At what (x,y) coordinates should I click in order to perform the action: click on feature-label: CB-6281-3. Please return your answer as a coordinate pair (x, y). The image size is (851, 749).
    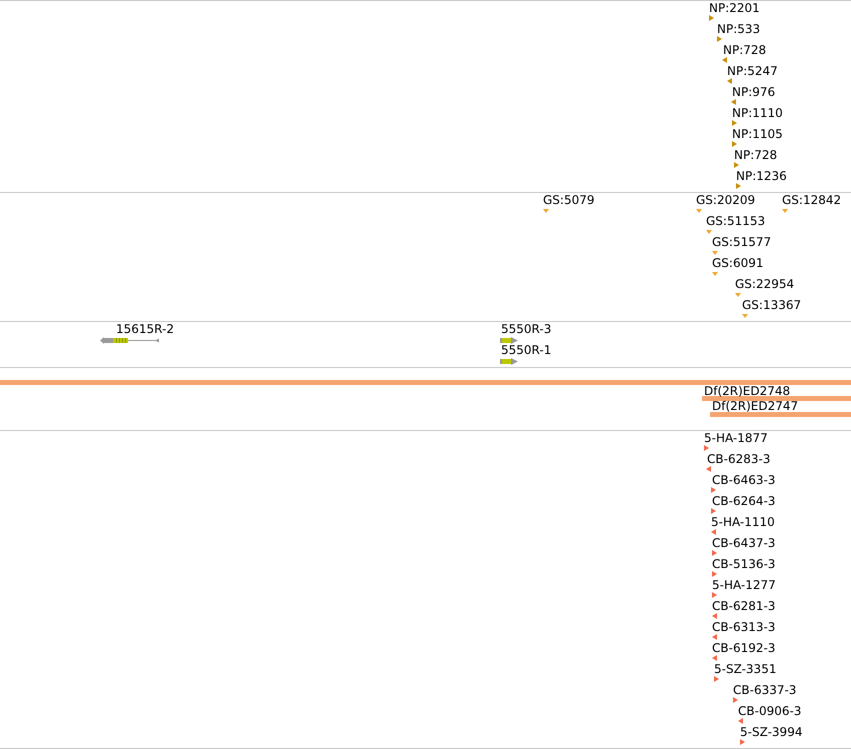
    Looking at the image, I should click on (744, 606).